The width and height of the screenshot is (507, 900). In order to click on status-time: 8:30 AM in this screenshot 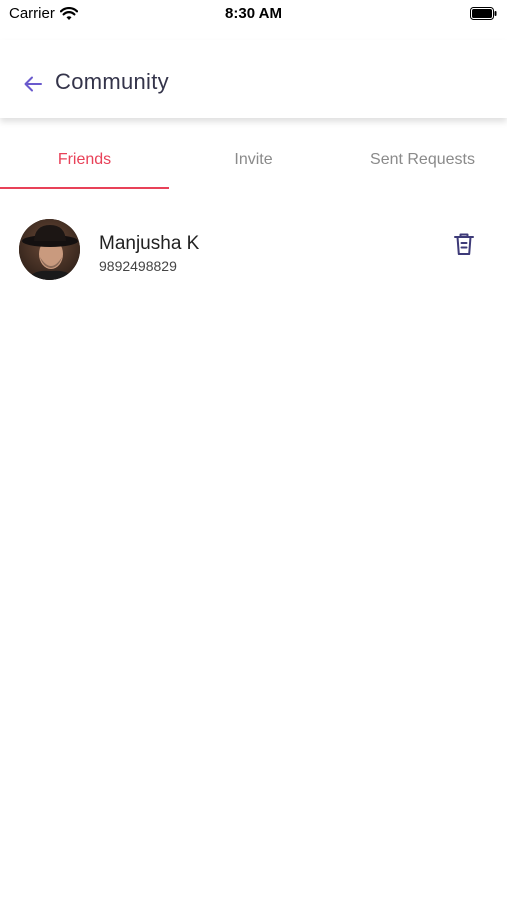, I will do `click(253, 13)`.